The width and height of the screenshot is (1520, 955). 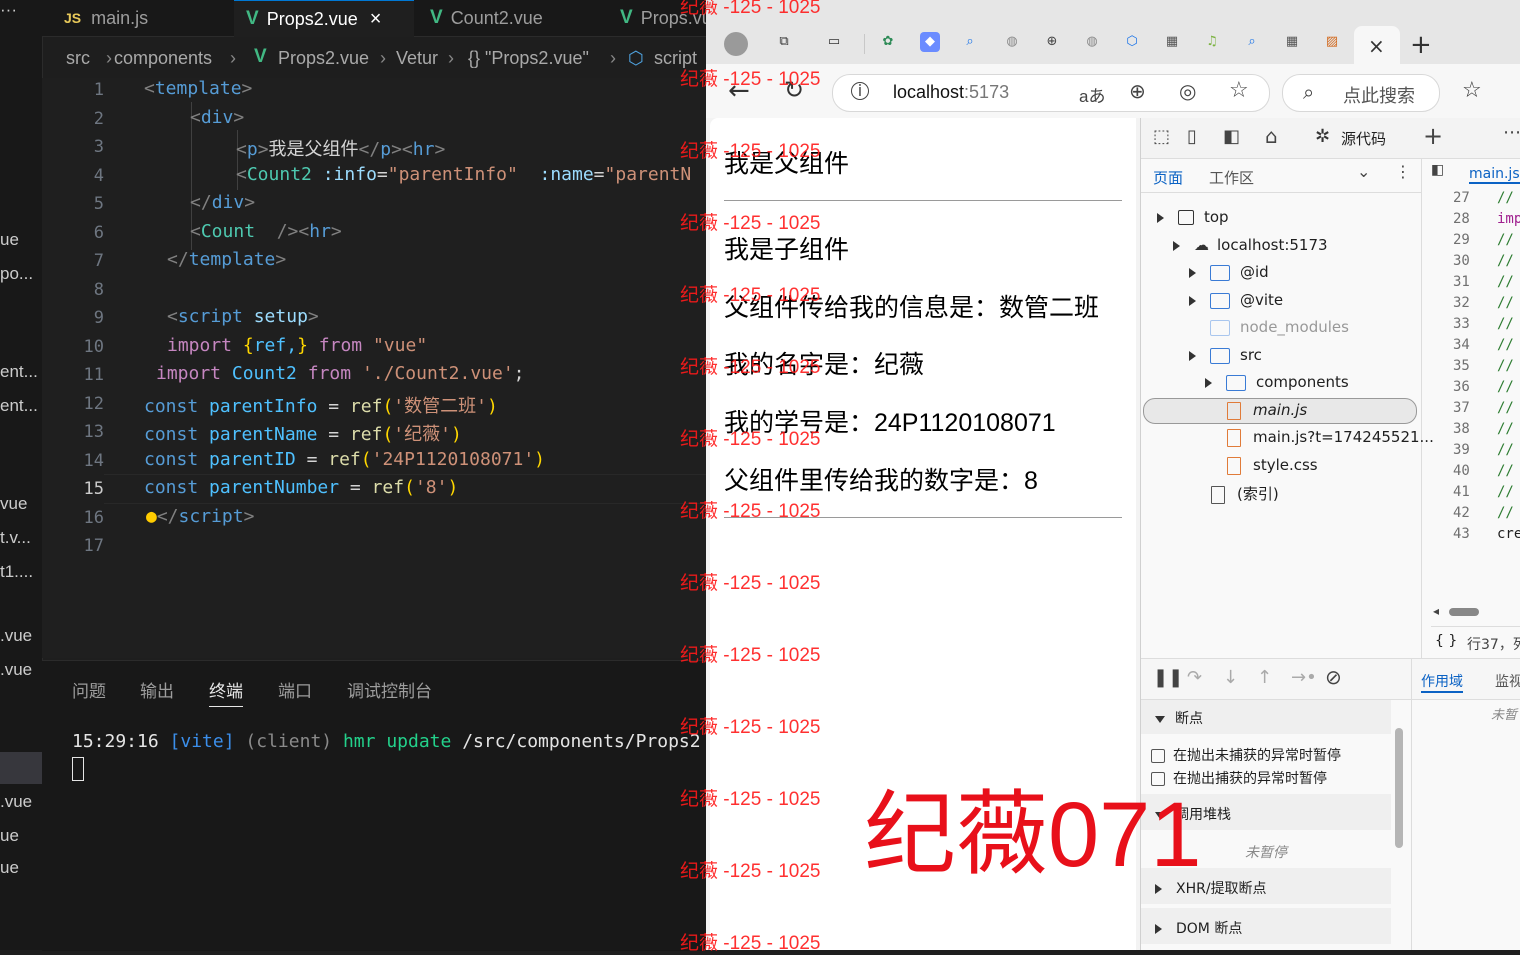 I want to click on horizontal-scrollbar: ◂, so click(x=1476, y=611).